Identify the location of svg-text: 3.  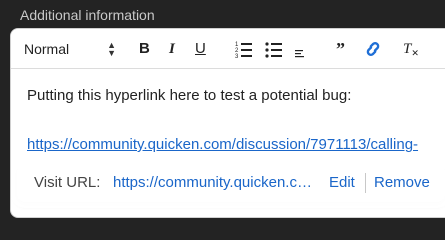
(237, 57).